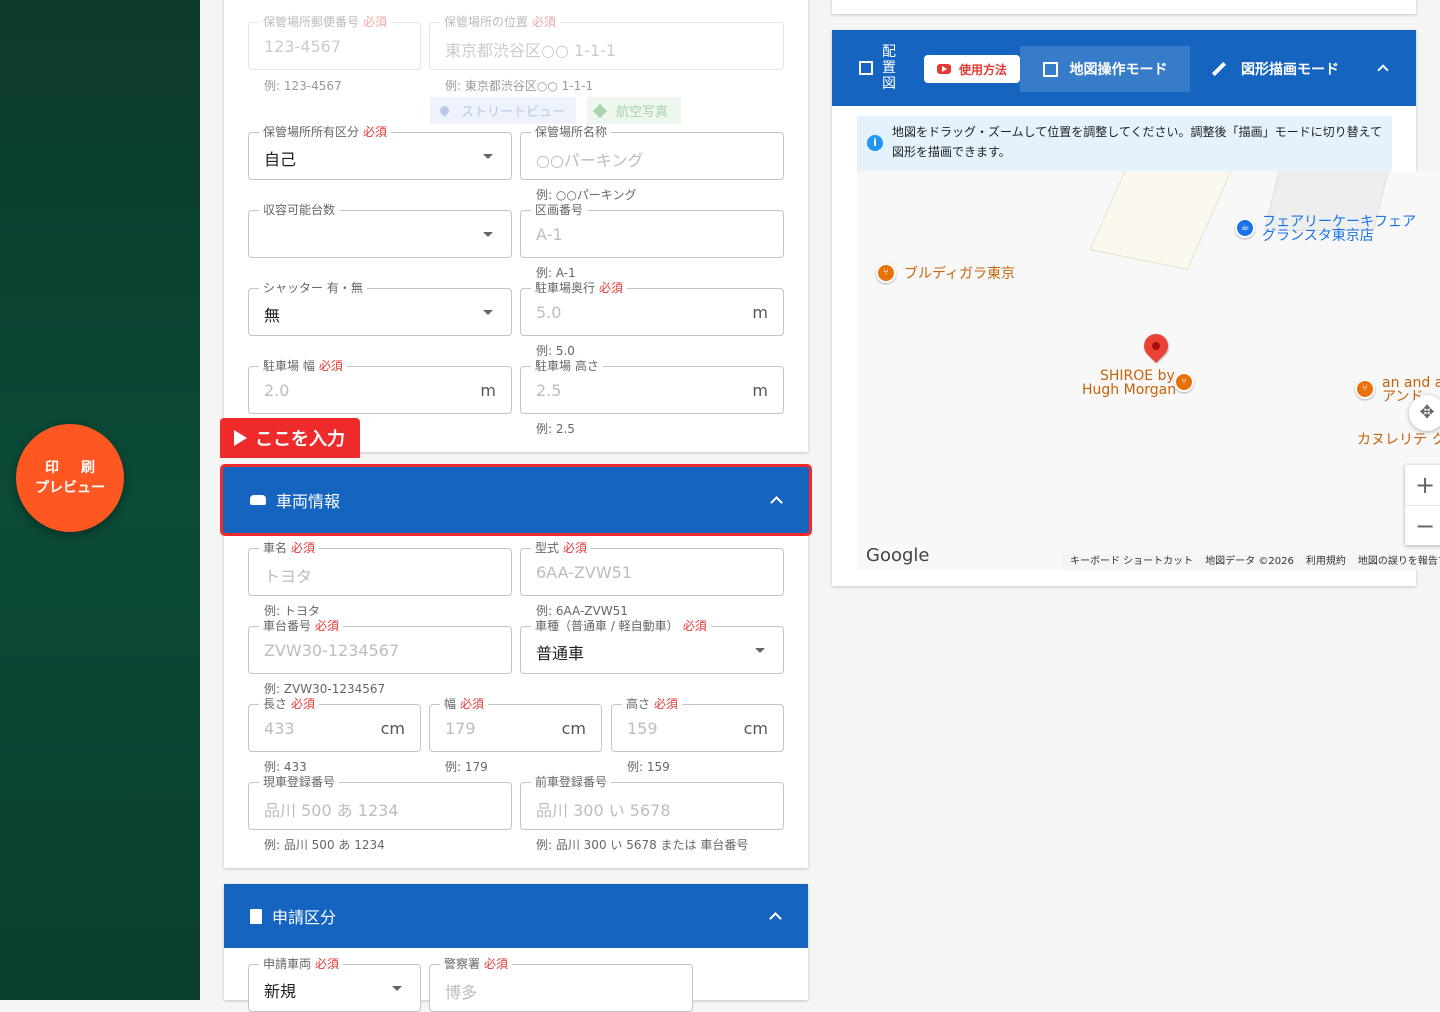 Image resolution: width=1440 pixels, height=1012 pixels. What do you see at coordinates (1422, 485) in the screenshot?
I see `zoom-in-button: +` at bounding box center [1422, 485].